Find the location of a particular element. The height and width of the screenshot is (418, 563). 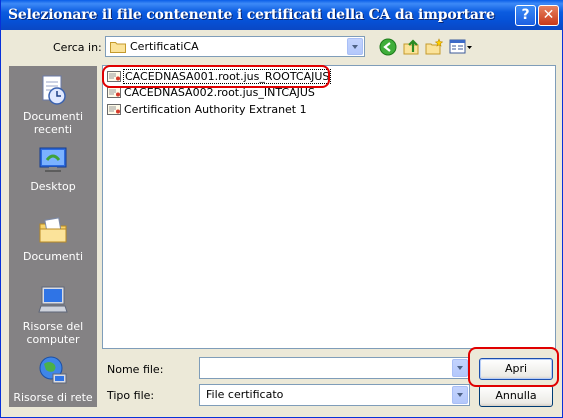

lookin-value: CertificatiCA is located at coordinates (164, 46).